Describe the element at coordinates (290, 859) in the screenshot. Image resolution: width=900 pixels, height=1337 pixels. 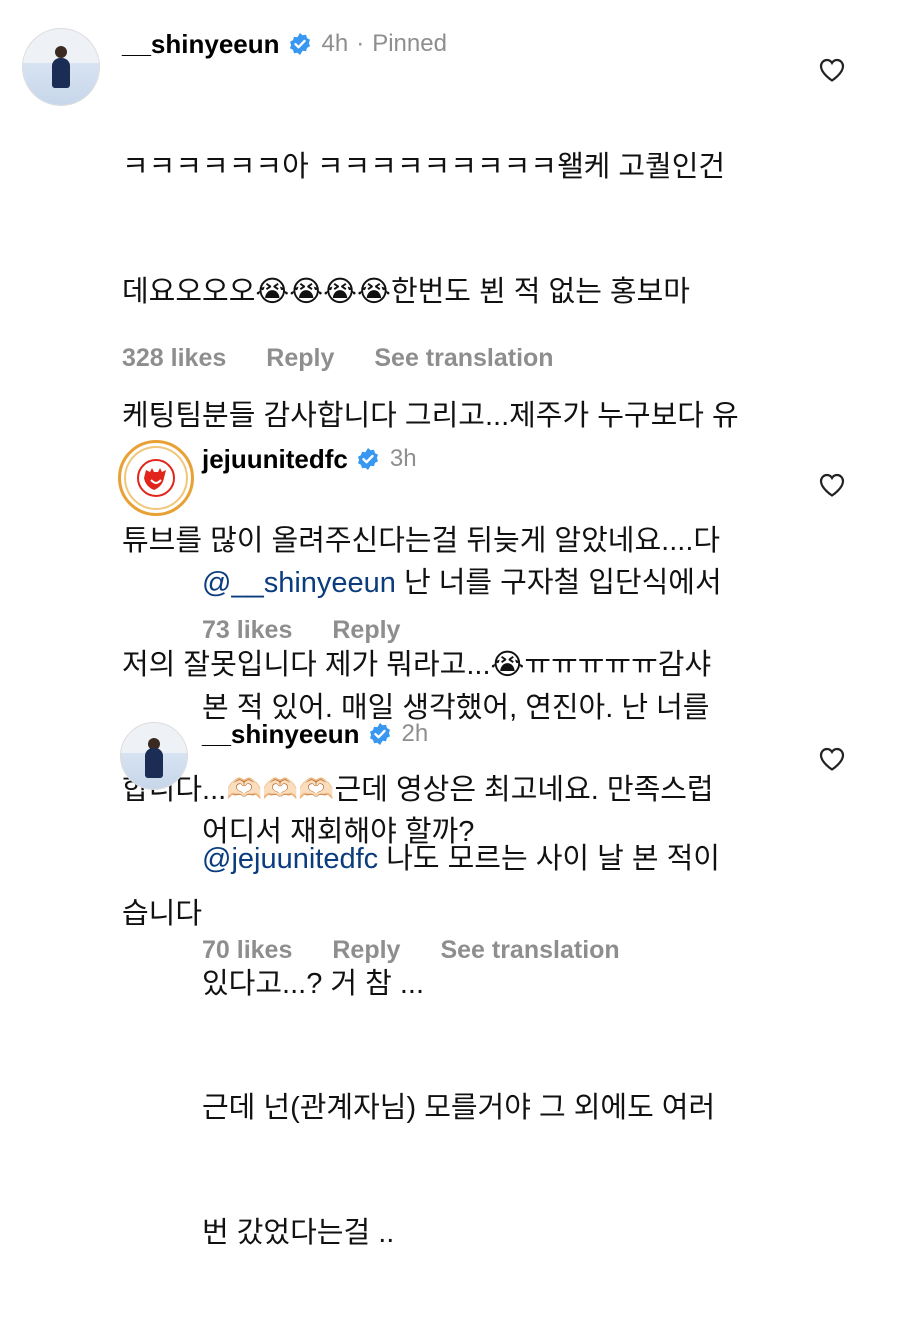
I see `mention-link: @jejuunitedfc` at that location.